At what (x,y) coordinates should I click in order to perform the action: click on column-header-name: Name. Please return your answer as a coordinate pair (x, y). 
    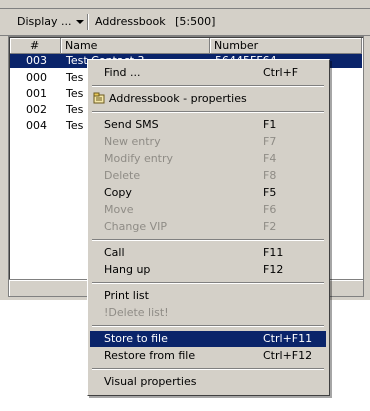
    Looking at the image, I should click on (135, 46).